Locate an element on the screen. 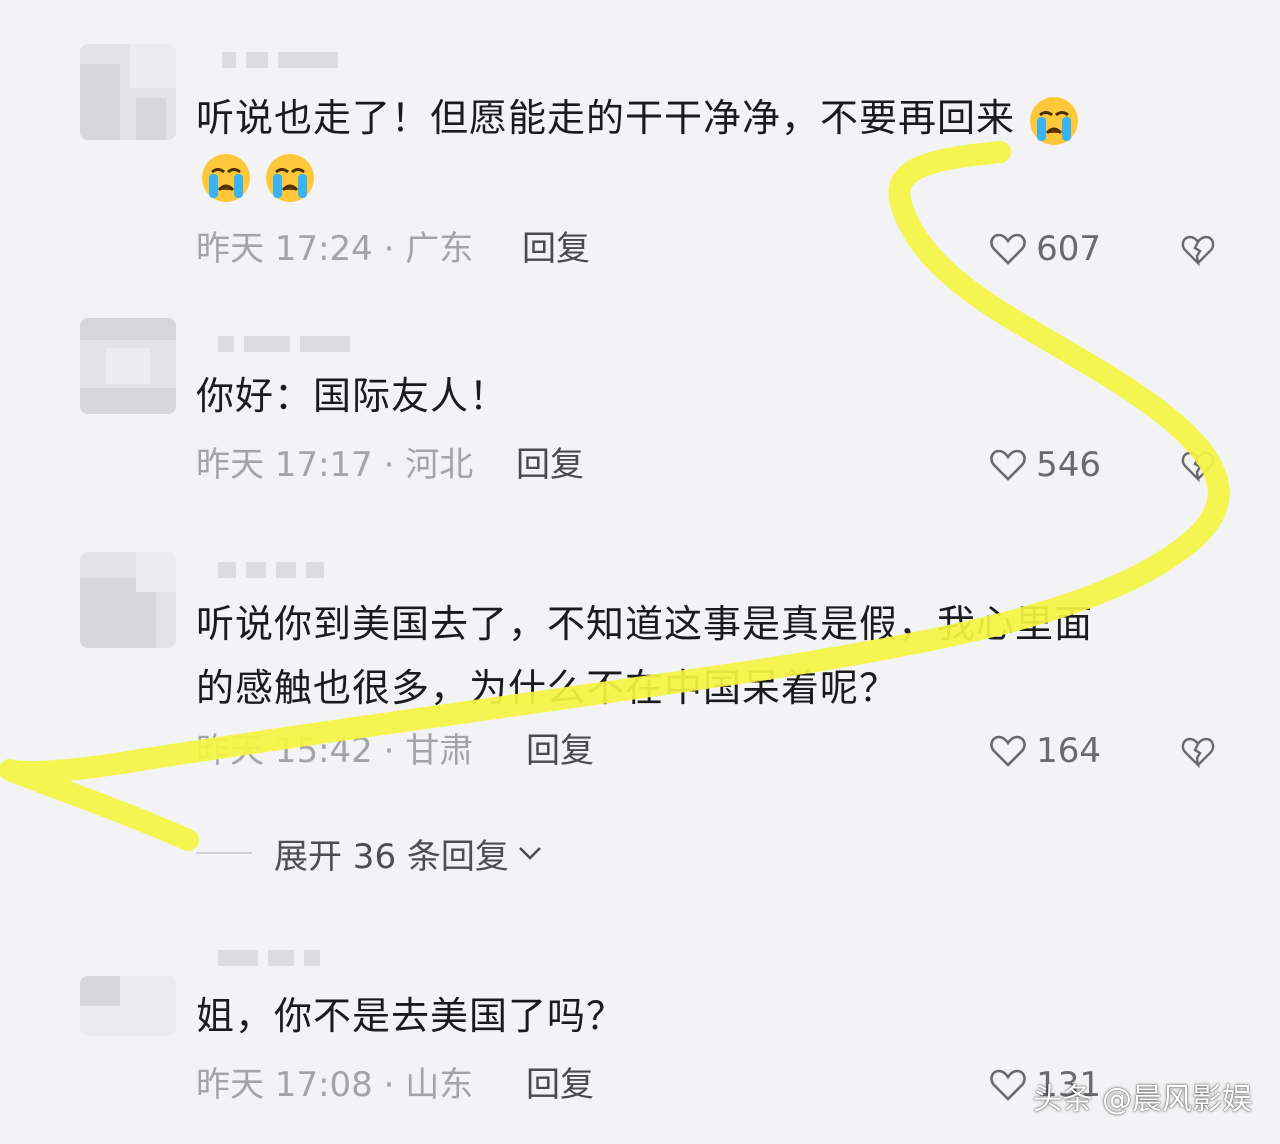  timestamp-location: 昨天 17:24 · 广东 is located at coordinates (335, 249).